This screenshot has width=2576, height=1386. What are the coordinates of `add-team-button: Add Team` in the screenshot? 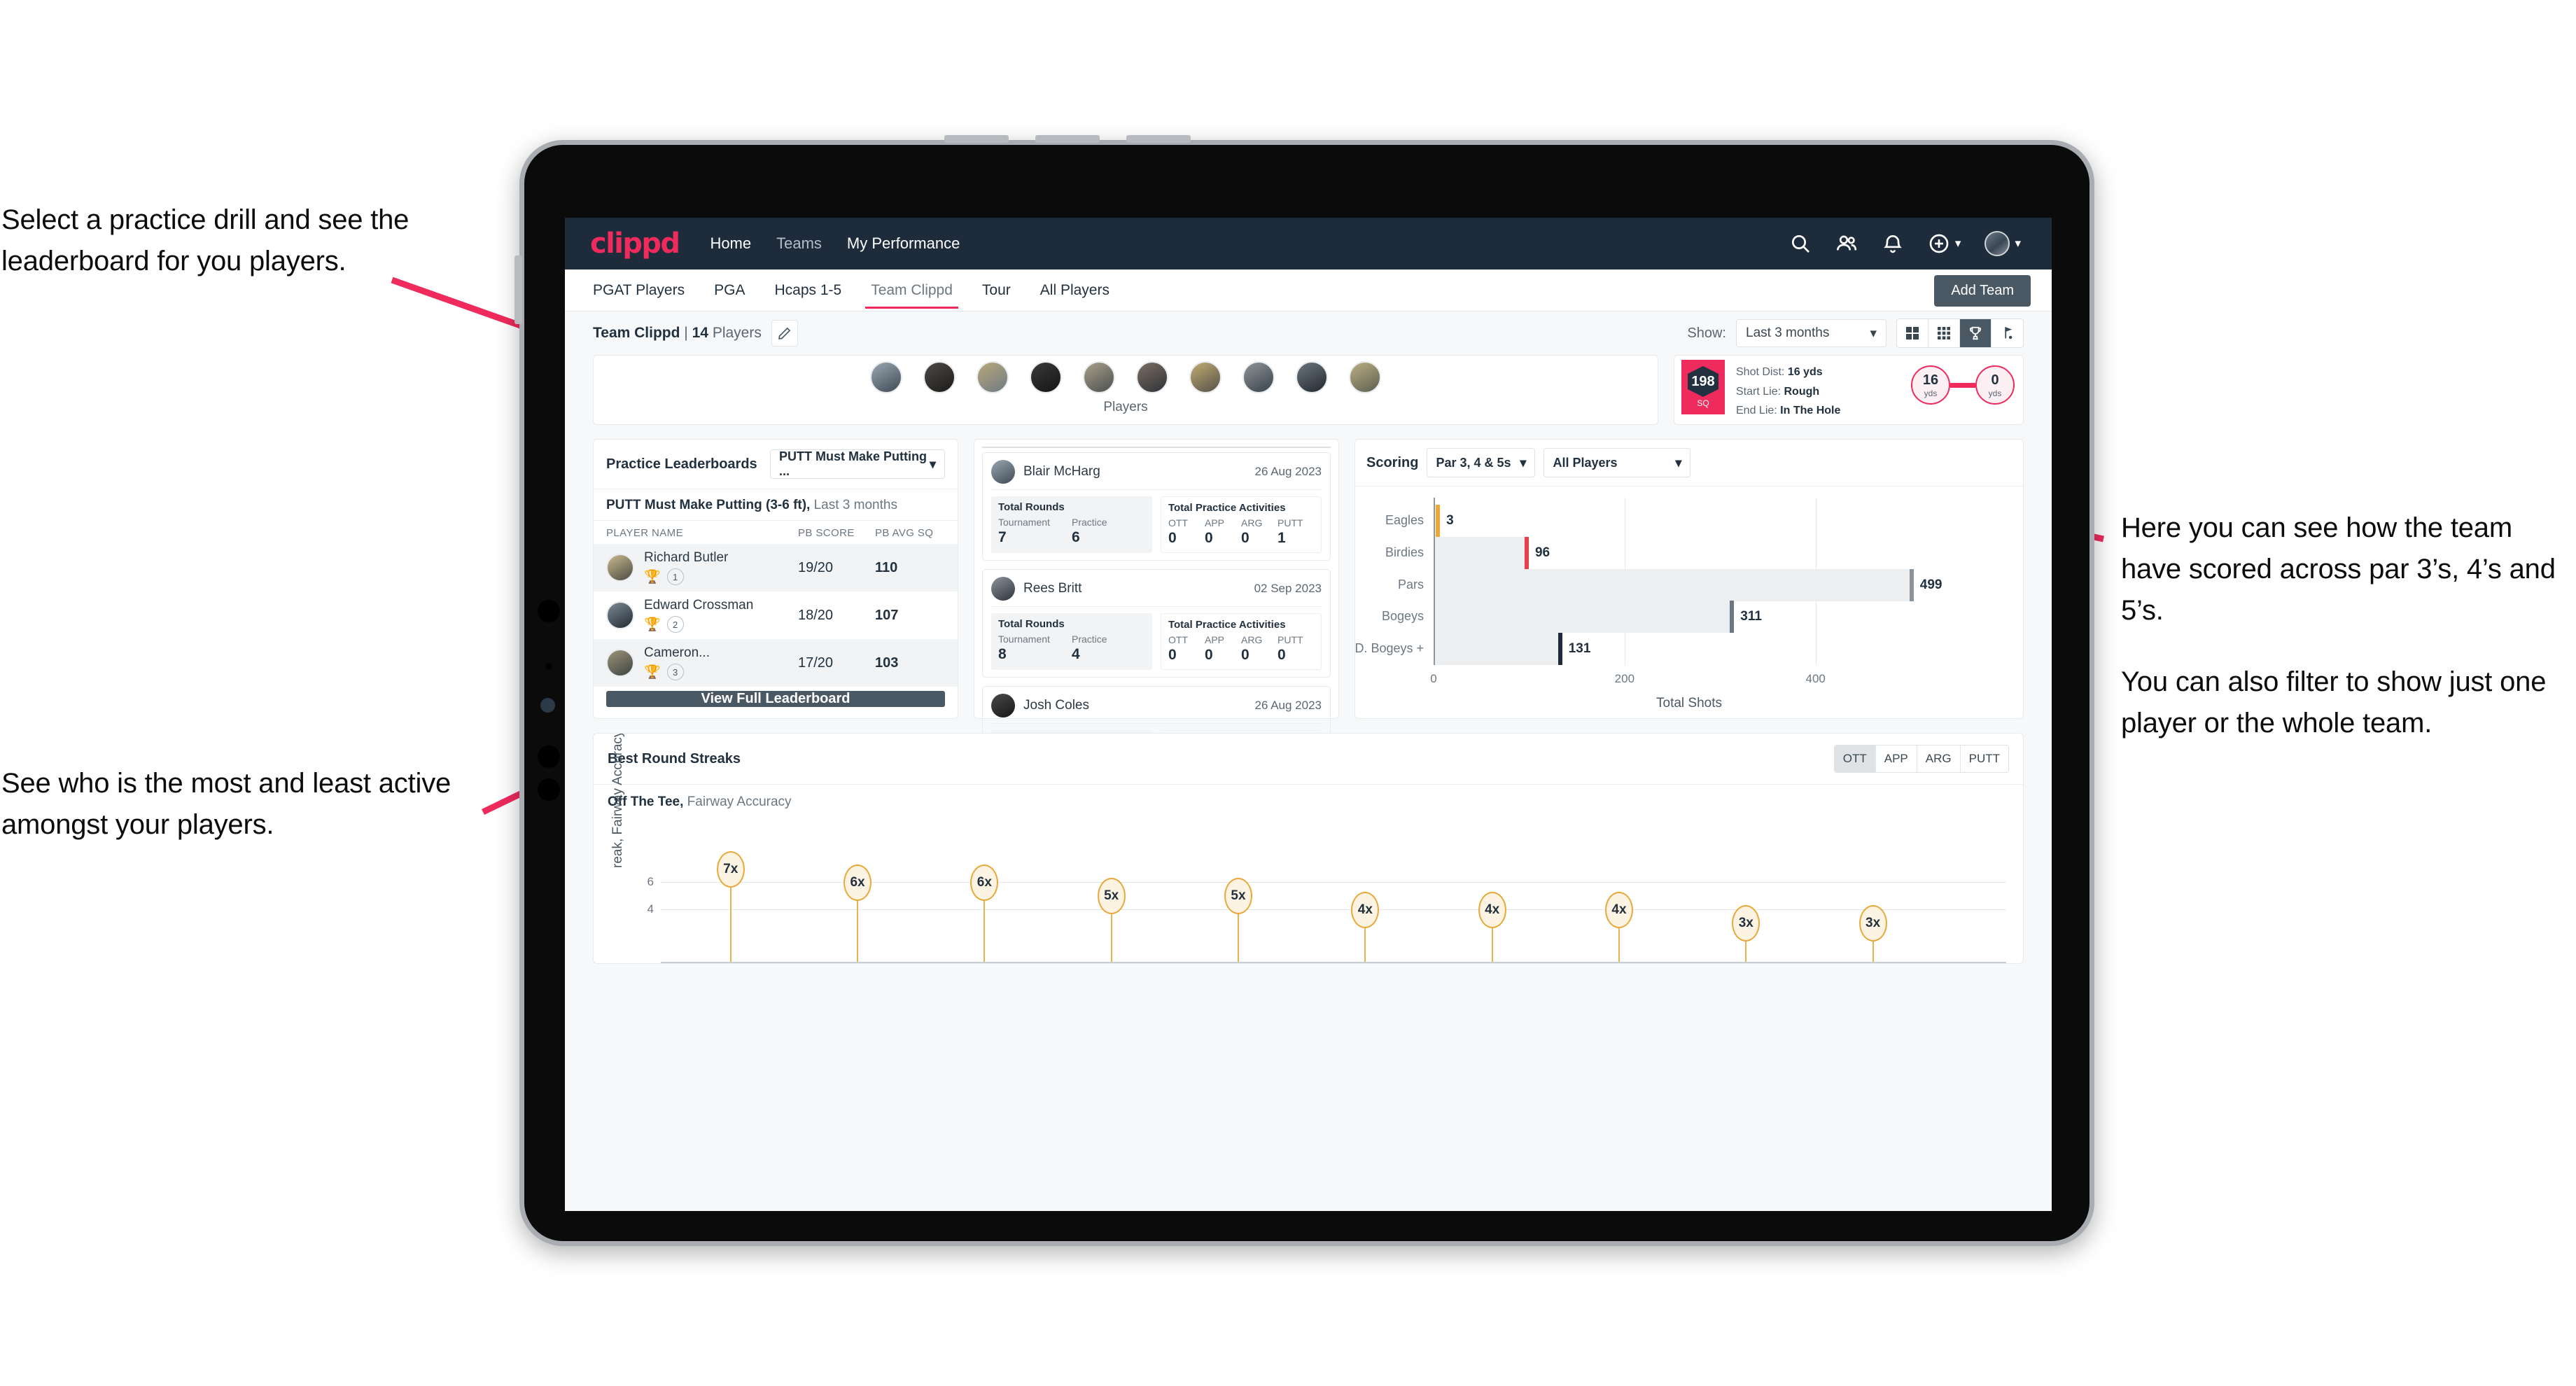 It's located at (1982, 291).